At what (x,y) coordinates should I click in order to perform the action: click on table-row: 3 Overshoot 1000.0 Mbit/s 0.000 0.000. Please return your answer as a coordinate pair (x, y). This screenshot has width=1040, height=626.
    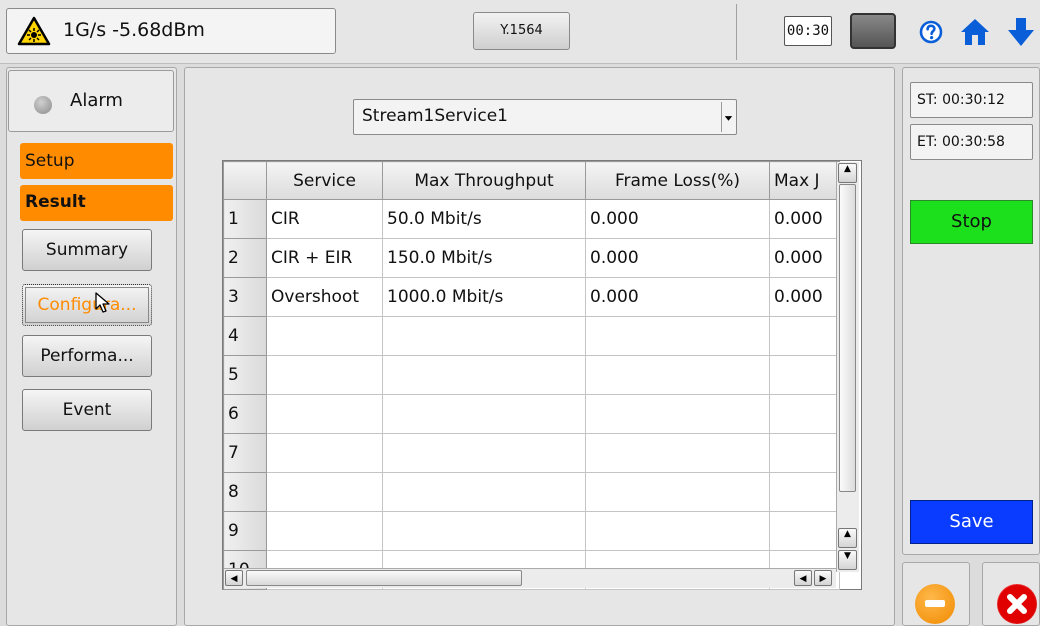
    Looking at the image, I should click on (531, 297).